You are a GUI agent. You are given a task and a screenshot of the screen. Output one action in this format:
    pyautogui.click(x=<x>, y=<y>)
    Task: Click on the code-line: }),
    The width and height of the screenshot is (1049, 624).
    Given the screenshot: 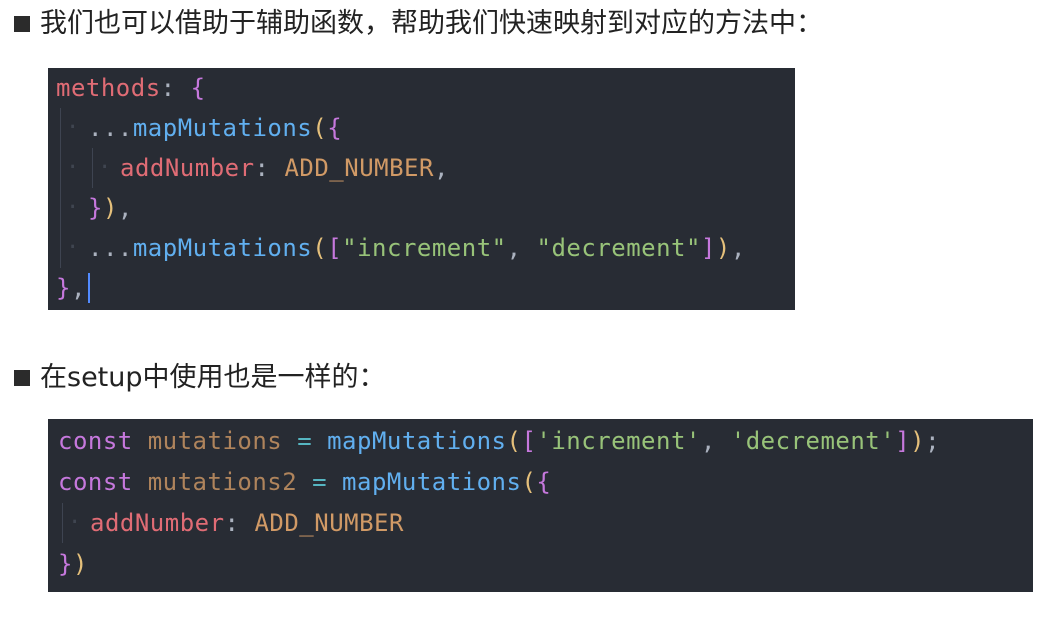 What is the action you would take?
    pyautogui.click(x=94, y=208)
    